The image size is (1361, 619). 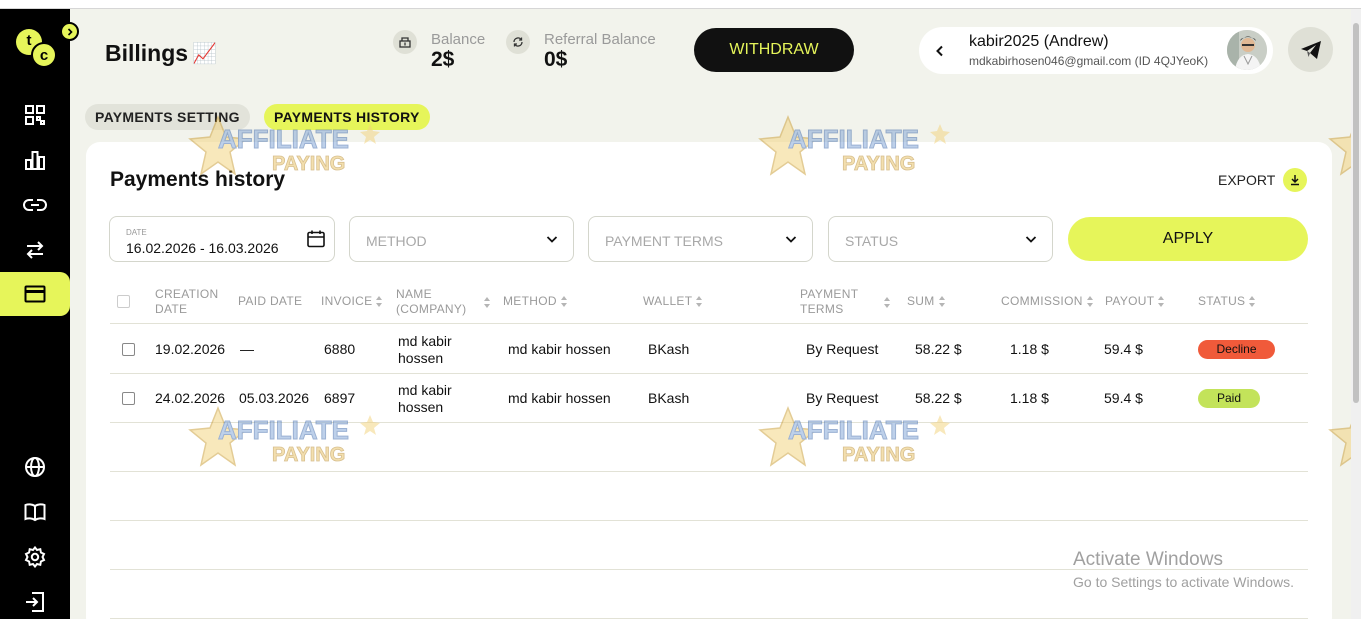 I want to click on col-invoice-label: INVOICE, so click(x=347, y=301).